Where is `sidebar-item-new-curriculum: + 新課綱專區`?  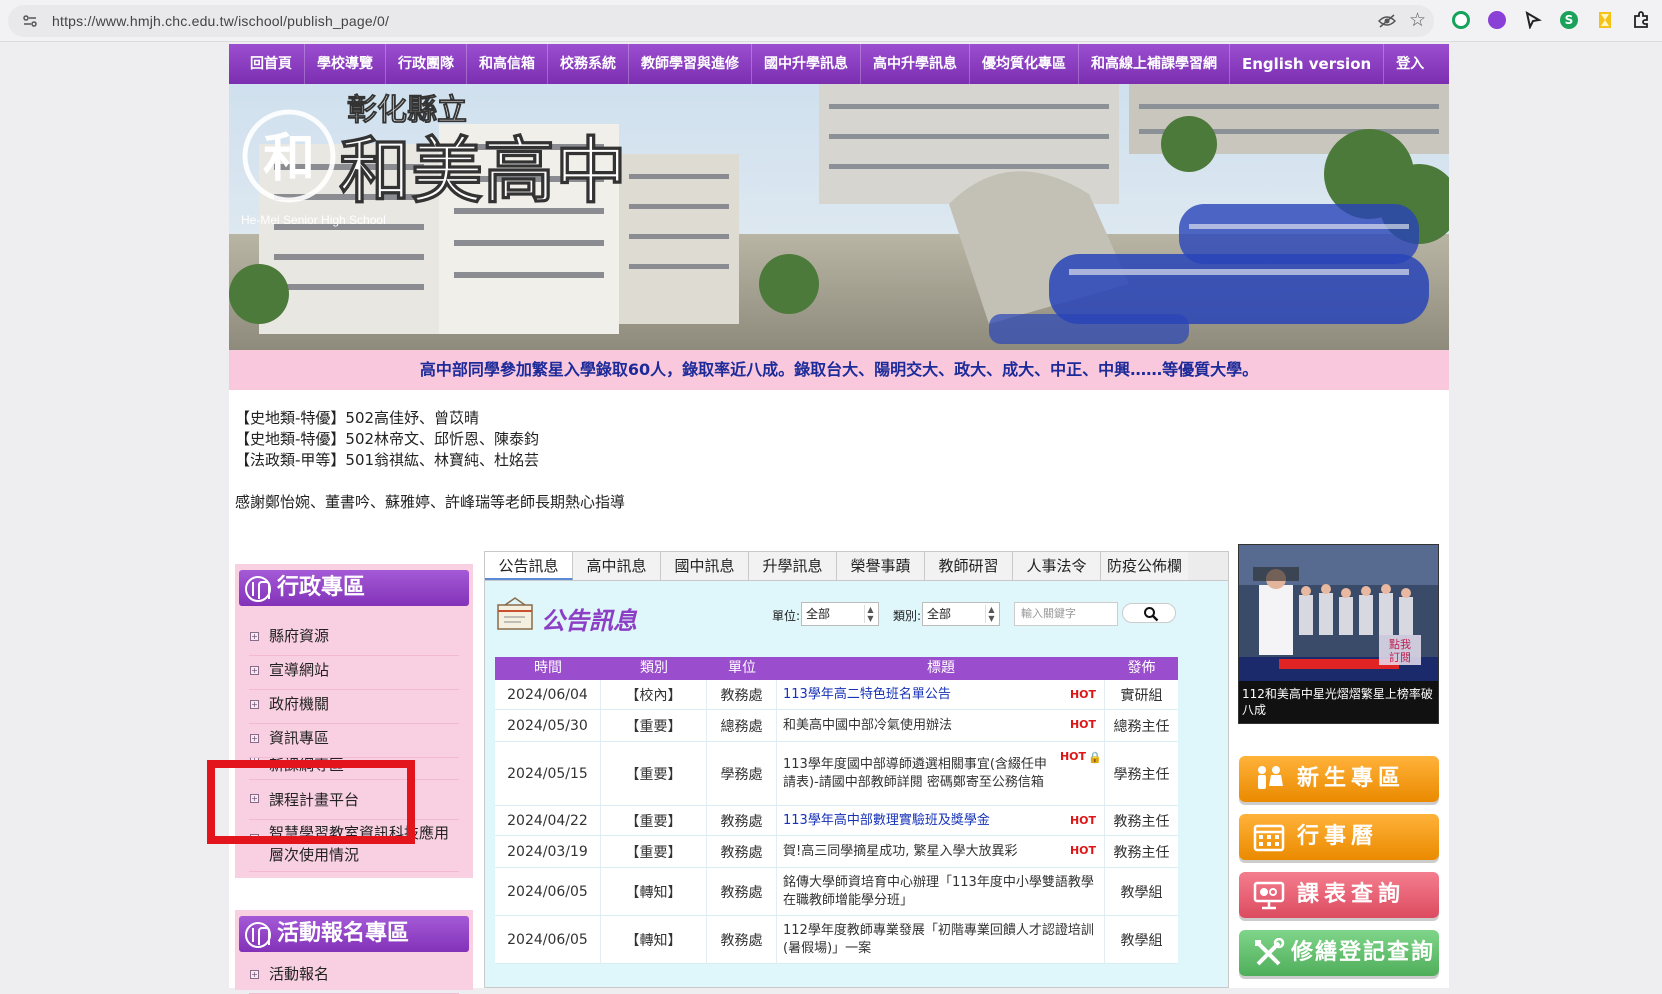 sidebar-item-new-curriculum: + 新課綱專區 is located at coordinates (354, 769).